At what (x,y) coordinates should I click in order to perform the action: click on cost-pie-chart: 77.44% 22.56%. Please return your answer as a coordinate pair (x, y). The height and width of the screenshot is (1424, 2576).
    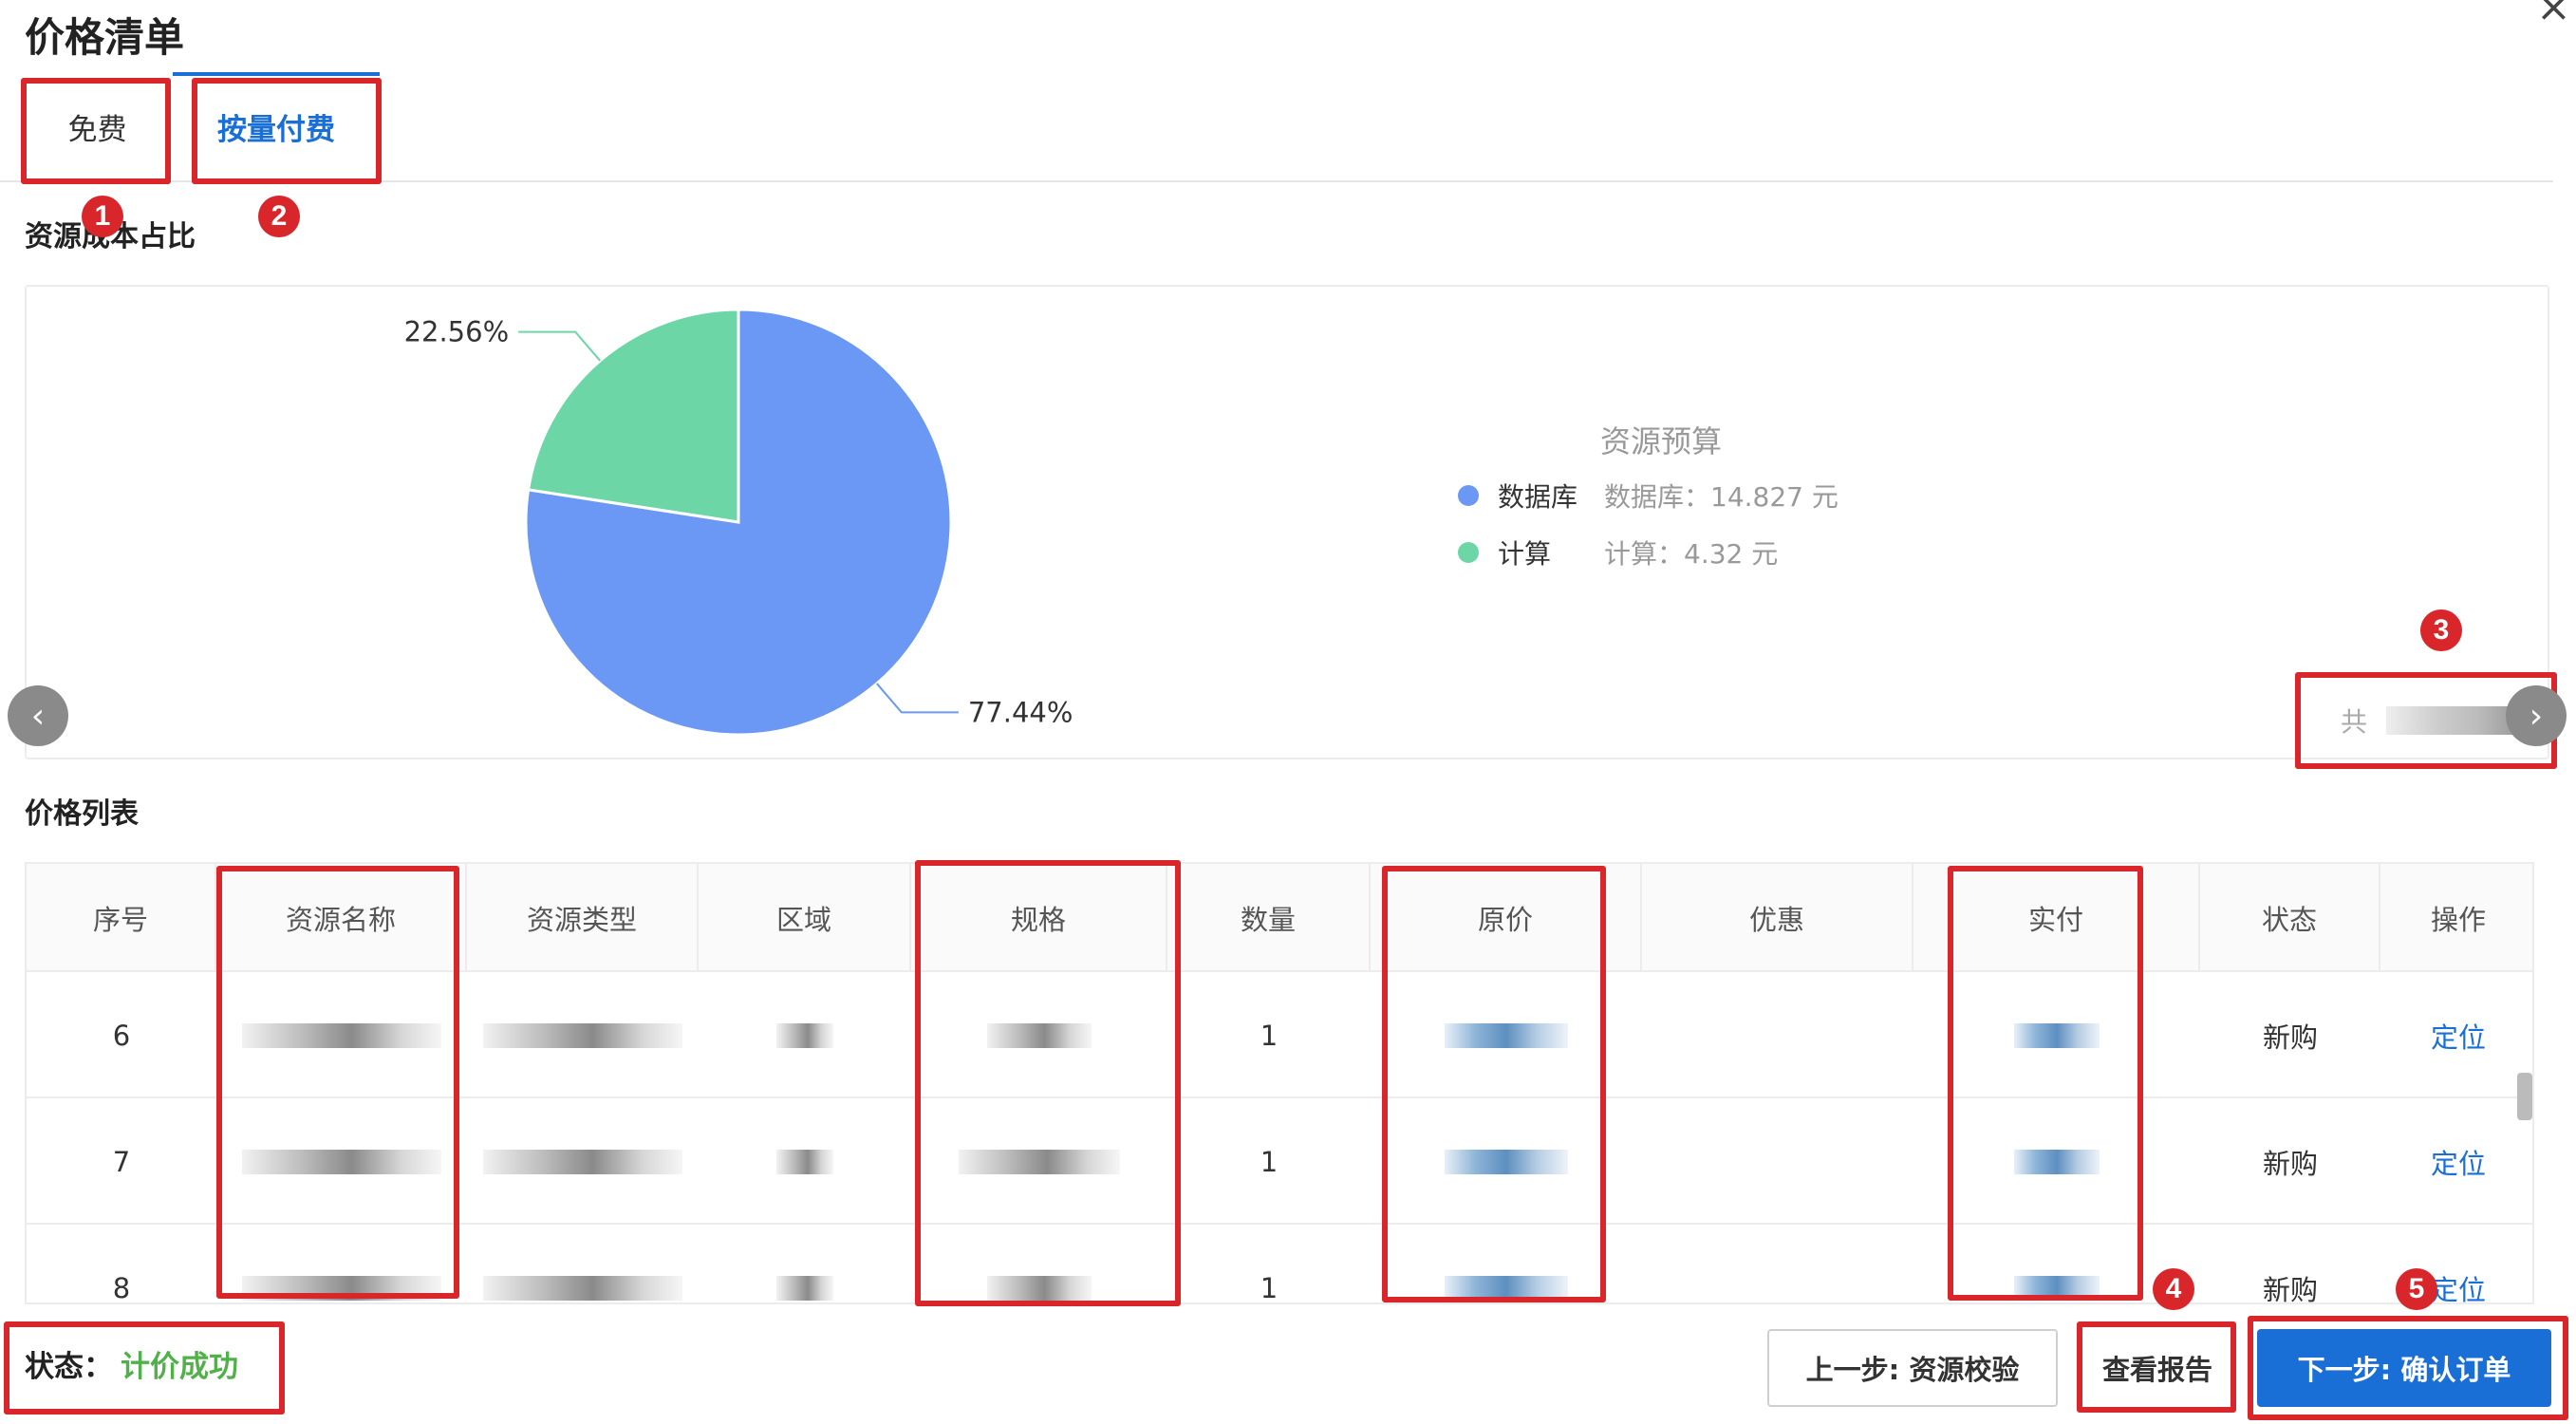
    Looking at the image, I should click on (738, 523).